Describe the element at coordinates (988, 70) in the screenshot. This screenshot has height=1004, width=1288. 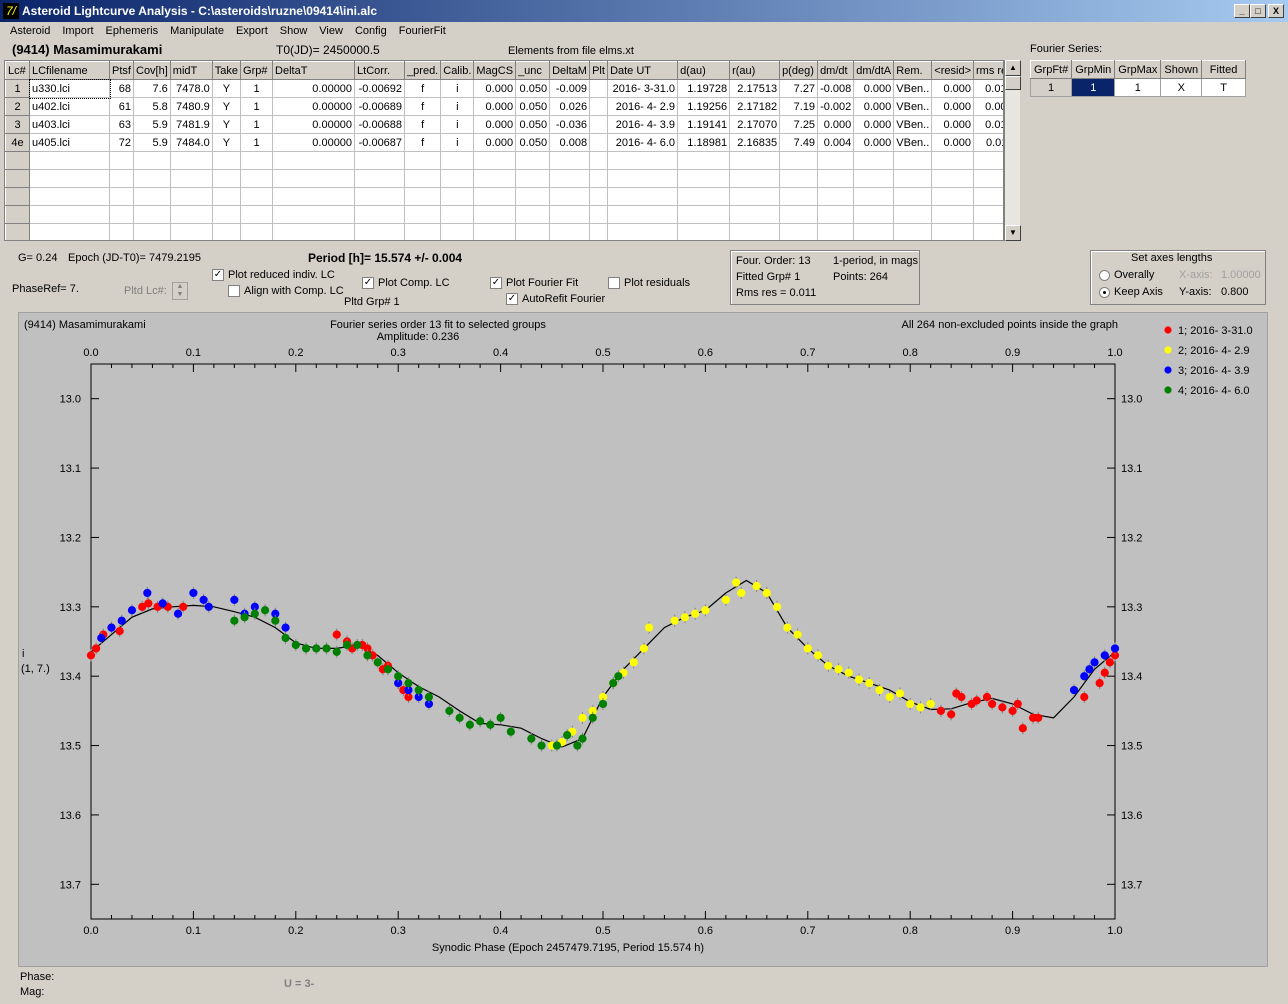
I see `column-header: rms res` at that location.